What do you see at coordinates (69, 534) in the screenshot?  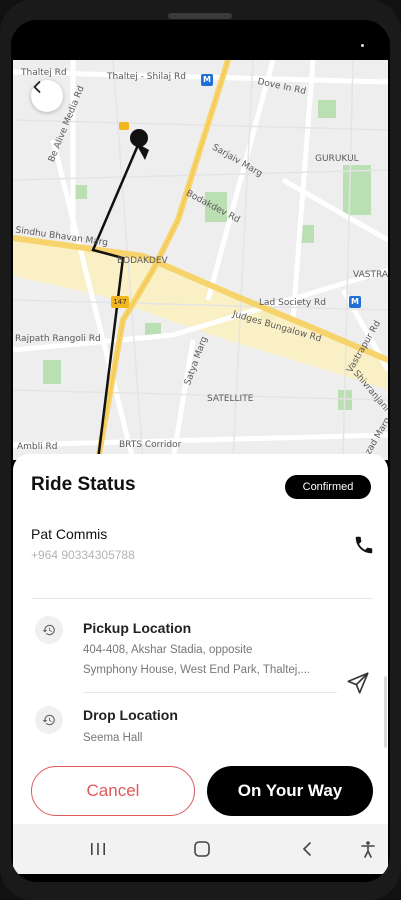 I see `driver-name: Pat Commis` at bounding box center [69, 534].